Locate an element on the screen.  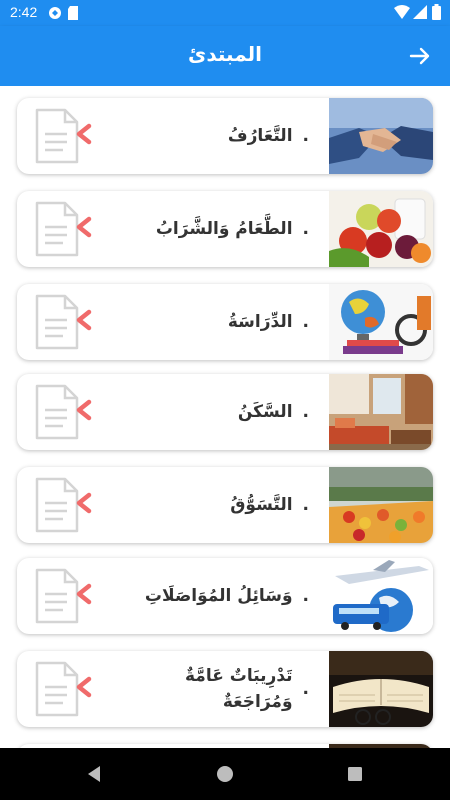
lesson-image-globe-and-books is located at coordinates (381, 322).